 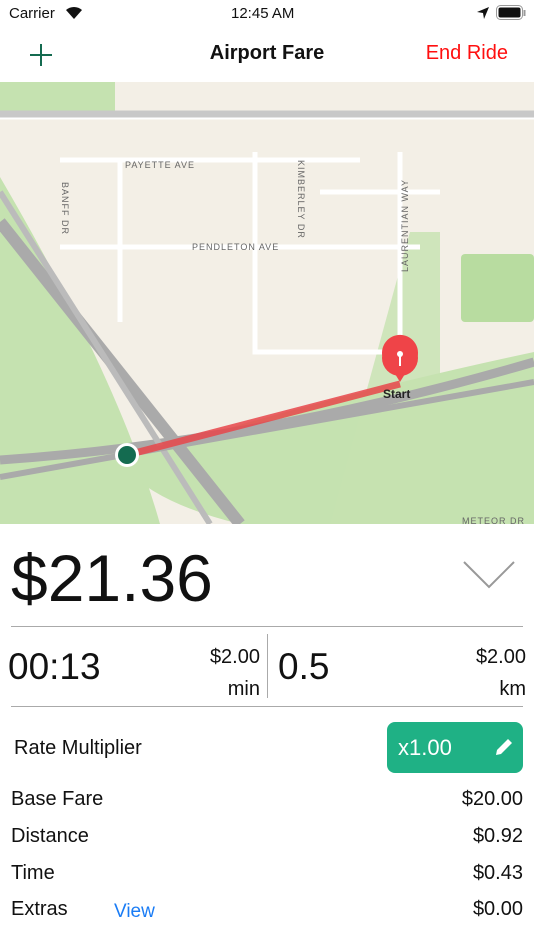 I want to click on carrier: Carrier, so click(x=32, y=13).